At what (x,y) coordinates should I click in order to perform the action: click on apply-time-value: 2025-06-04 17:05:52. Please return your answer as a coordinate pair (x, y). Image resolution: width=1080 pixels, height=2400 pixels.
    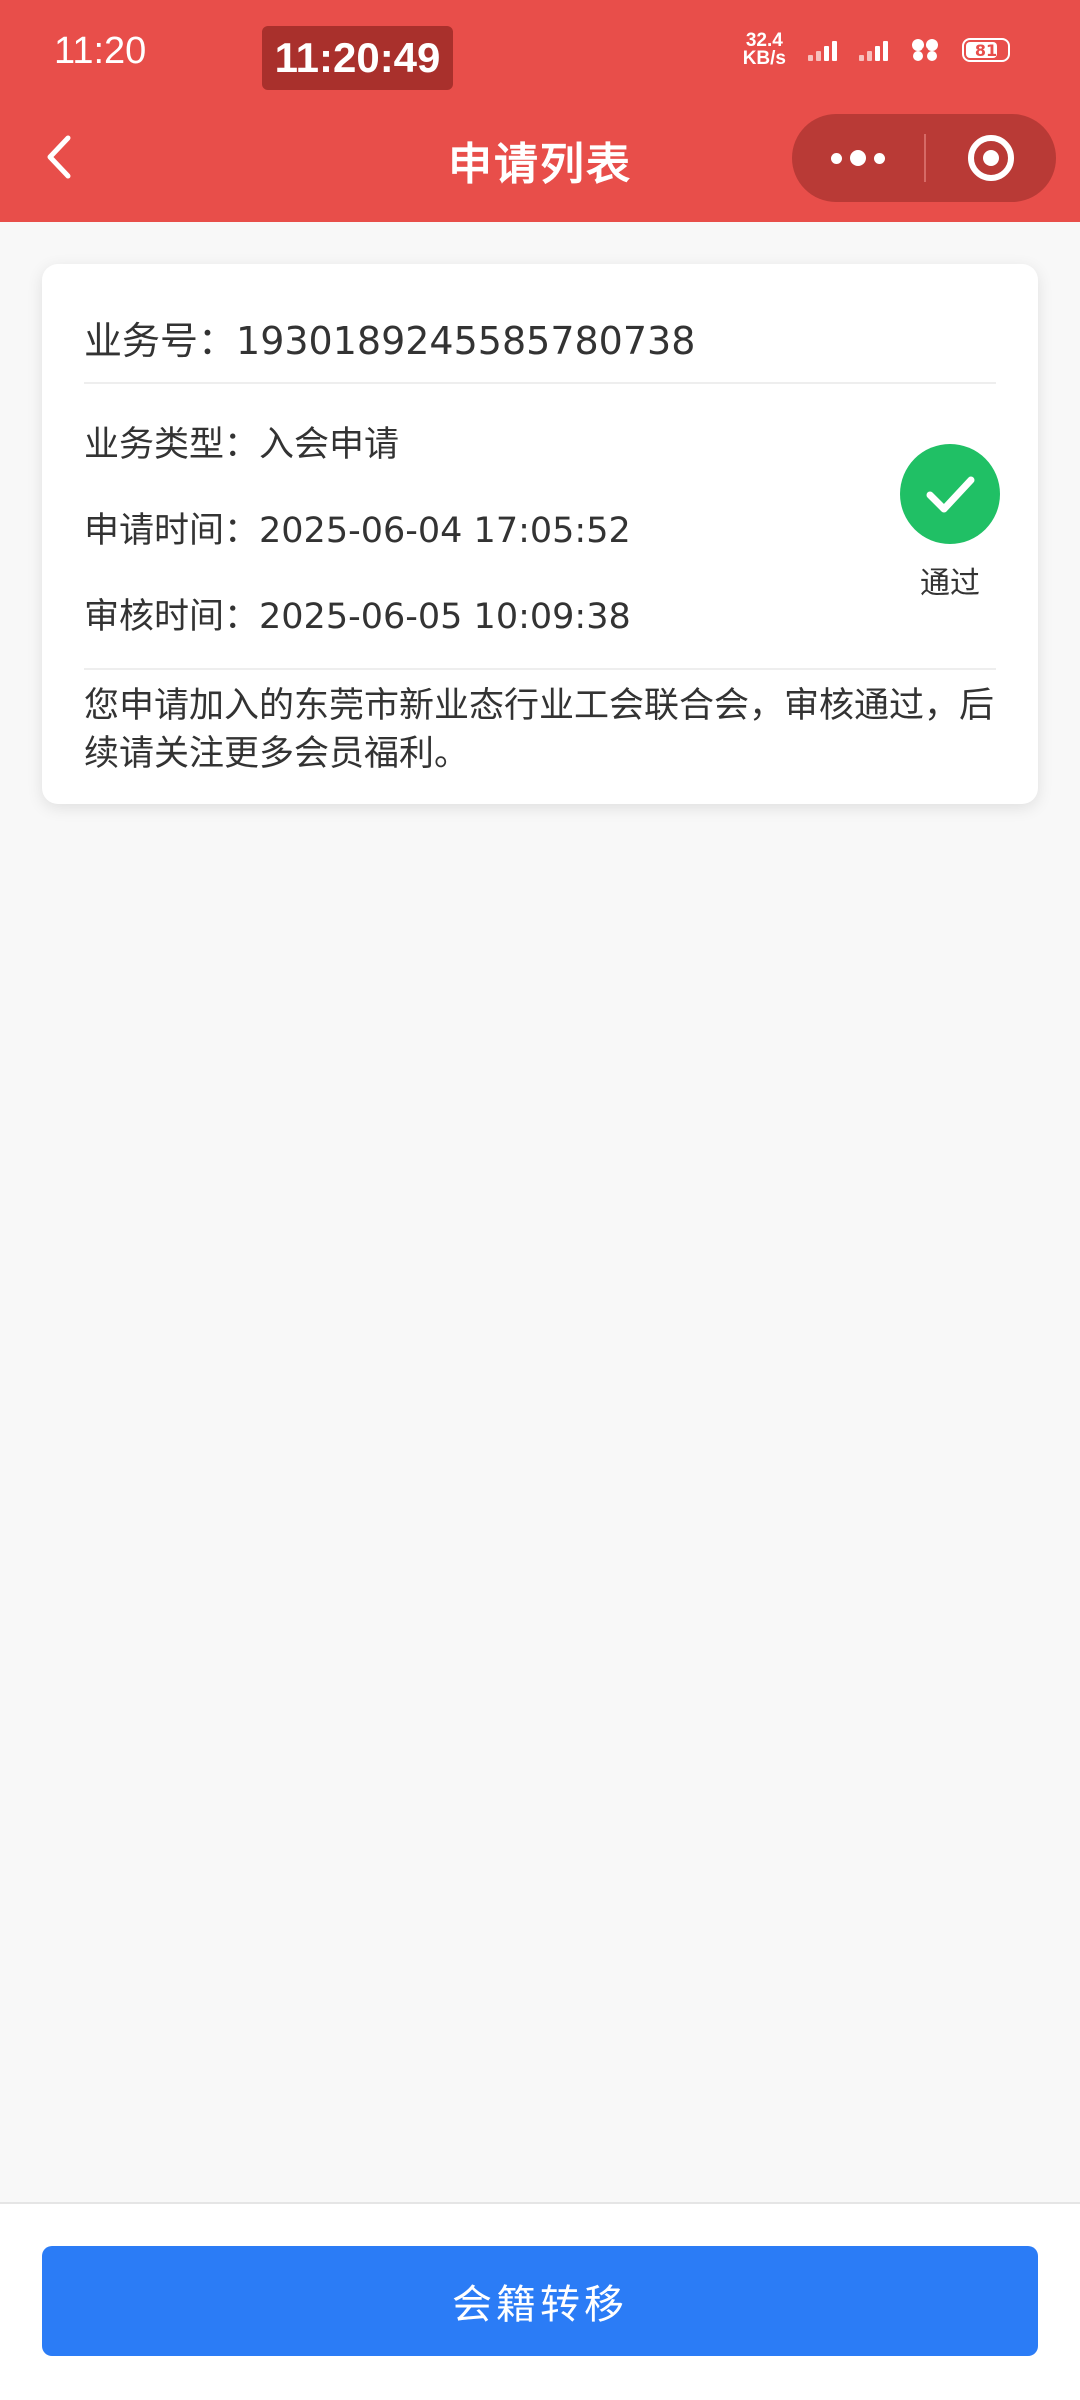
    Looking at the image, I should click on (445, 531).